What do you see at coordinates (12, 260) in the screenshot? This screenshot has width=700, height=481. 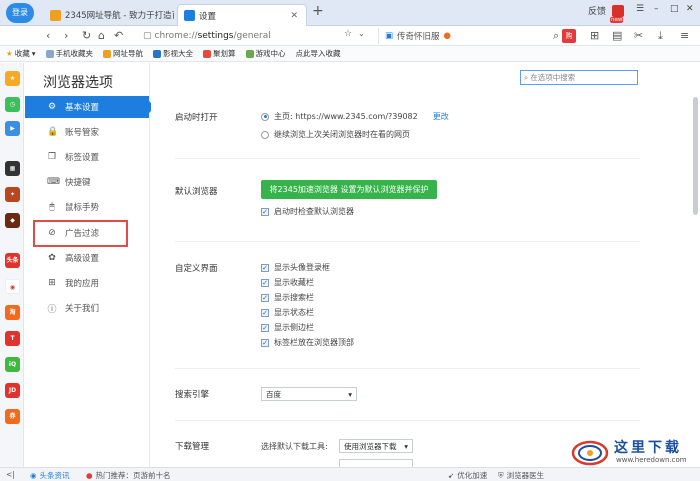 I see `toutiao-app-icon: 头条` at bounding box center [12, 260].